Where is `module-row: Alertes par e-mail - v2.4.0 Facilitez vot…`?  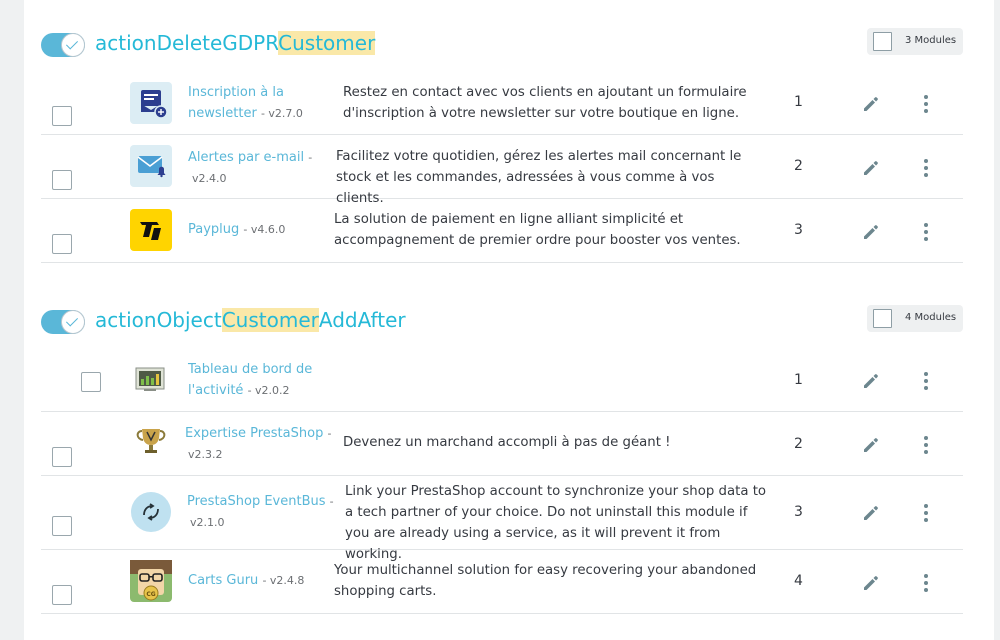
module-row: Alertes par e-mail - v2.4.0 Facilitez vot… is located at coordinates (502, 170).